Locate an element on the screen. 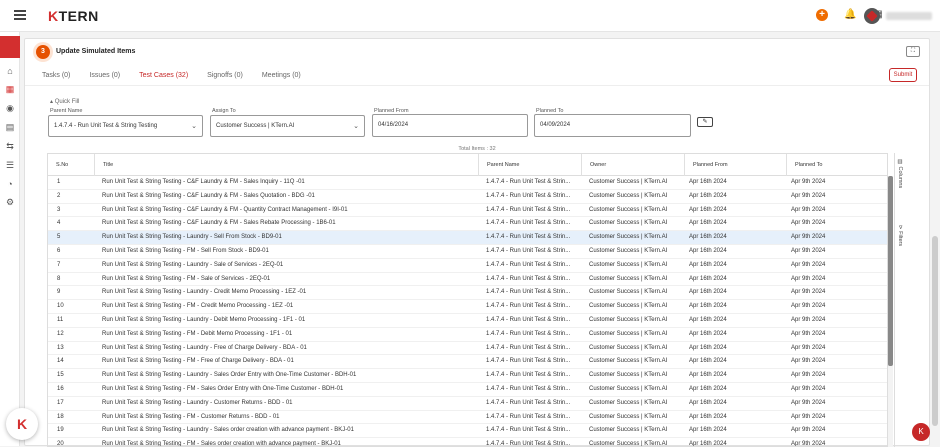 Image resolution: width=940 pixels, height=447 pixels. parent-name-label: Parent Name is located at coordinates (66, 111).